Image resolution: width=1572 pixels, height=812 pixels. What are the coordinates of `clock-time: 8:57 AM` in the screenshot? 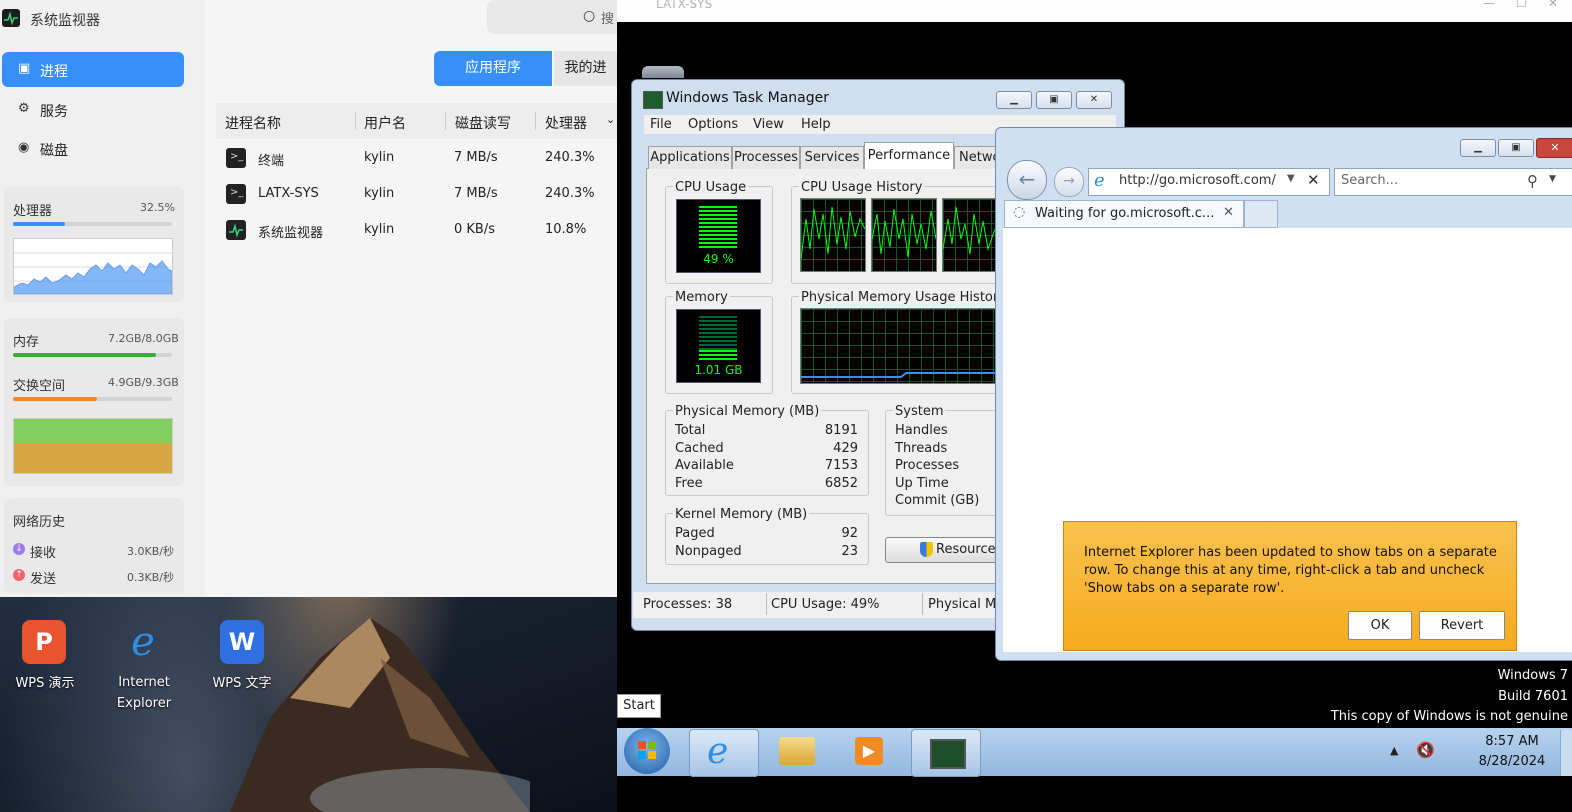 It's located at (1512, 741).